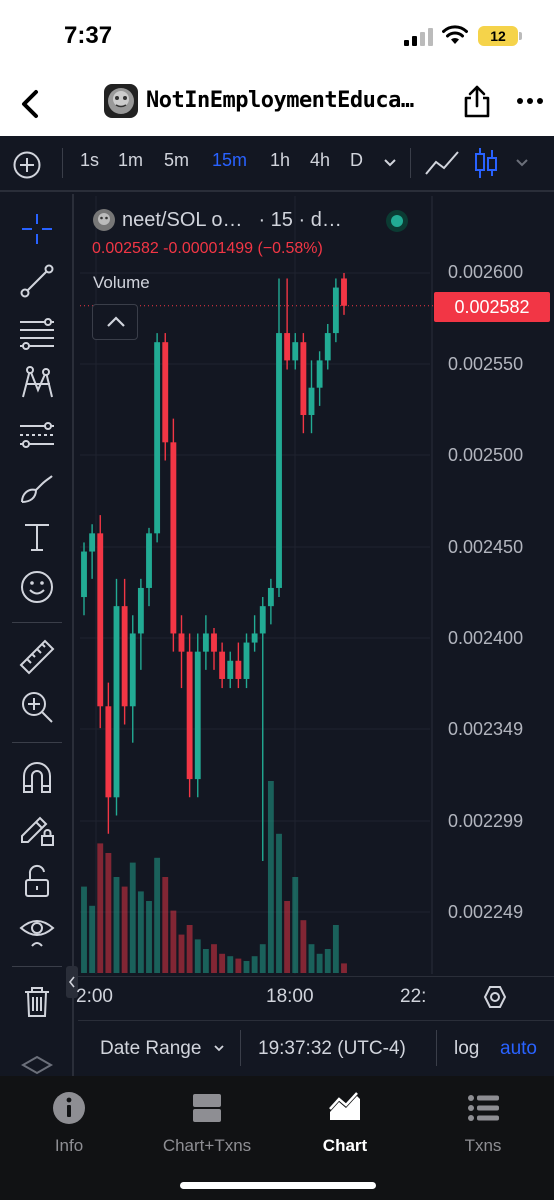 The width and height of the screenshot is (554, 1200). Describe the element at coordinates (413, 996) in the screenshot. I see `time-axis-label: 22:` at that location.